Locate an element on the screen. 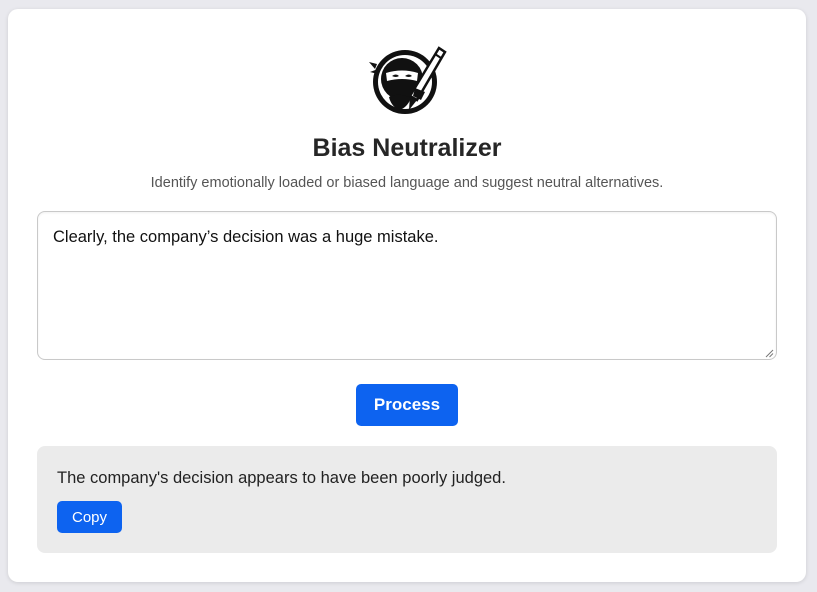 The width and height of the screenshot is (817, 592). ninja-writer-icon is located at coordinates (408, 80).